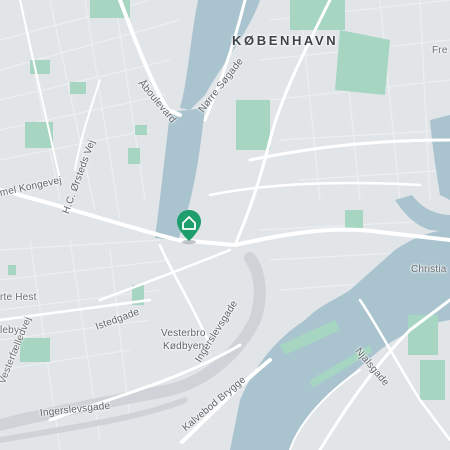 The image size is (450, 450). Describe the element at coordinates (440, 50) in the screenshot. I see `edge-label-top-right: Fre` at that location.